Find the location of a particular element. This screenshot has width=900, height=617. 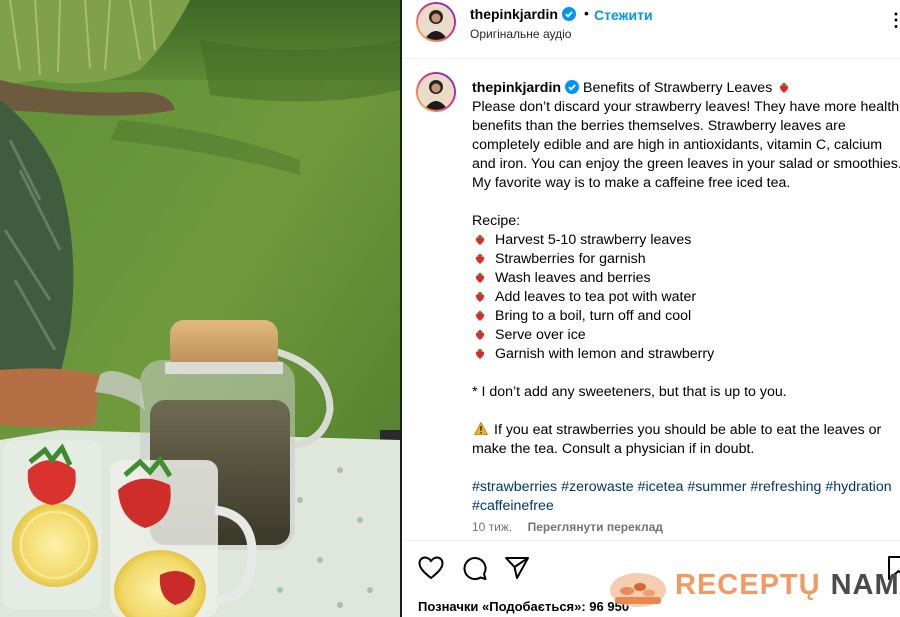

list-item: Wash leaves and berries is located at coordinates (686, 278).